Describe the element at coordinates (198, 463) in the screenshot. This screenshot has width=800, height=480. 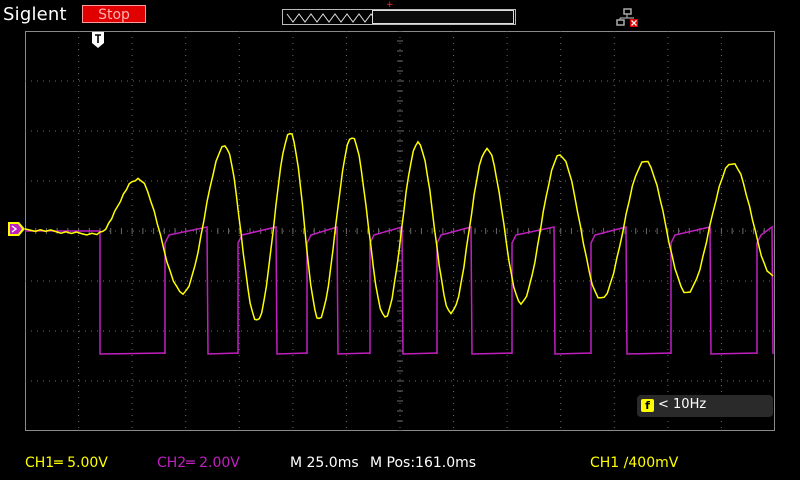
I see `ch2-scale-readout: CH2═ 2.00V` at that location.